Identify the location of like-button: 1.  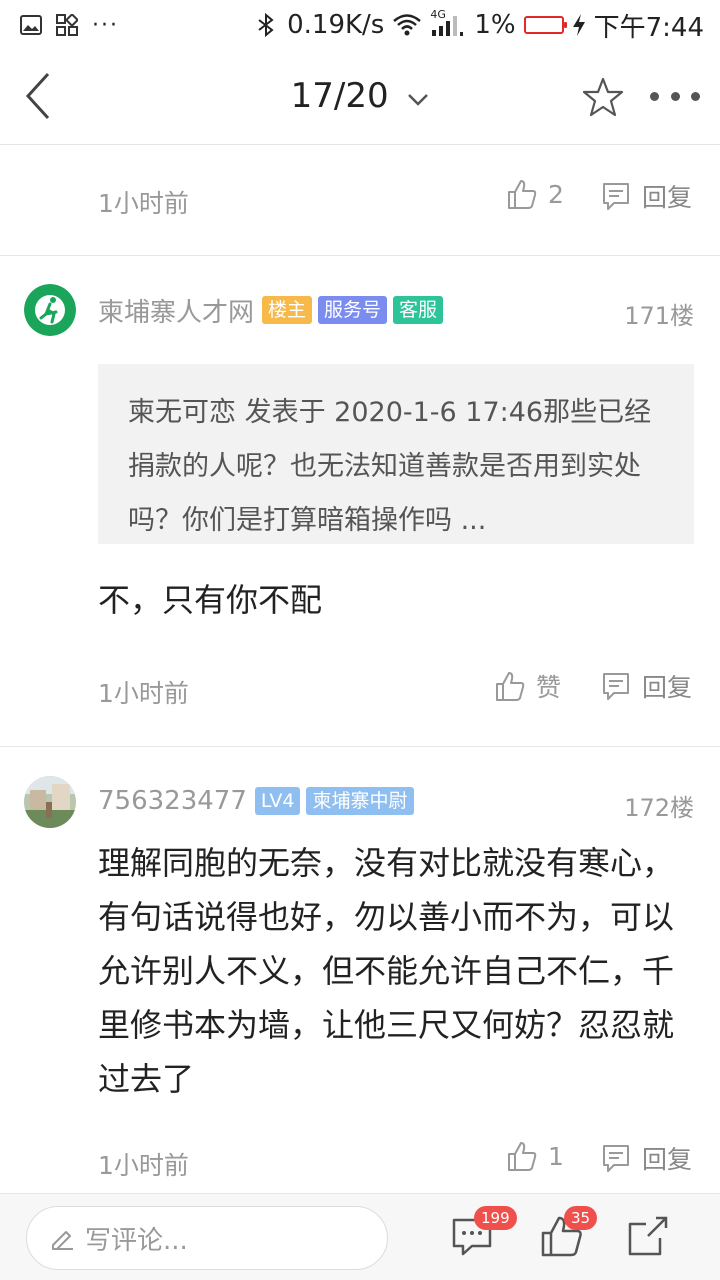
(535, 1156).